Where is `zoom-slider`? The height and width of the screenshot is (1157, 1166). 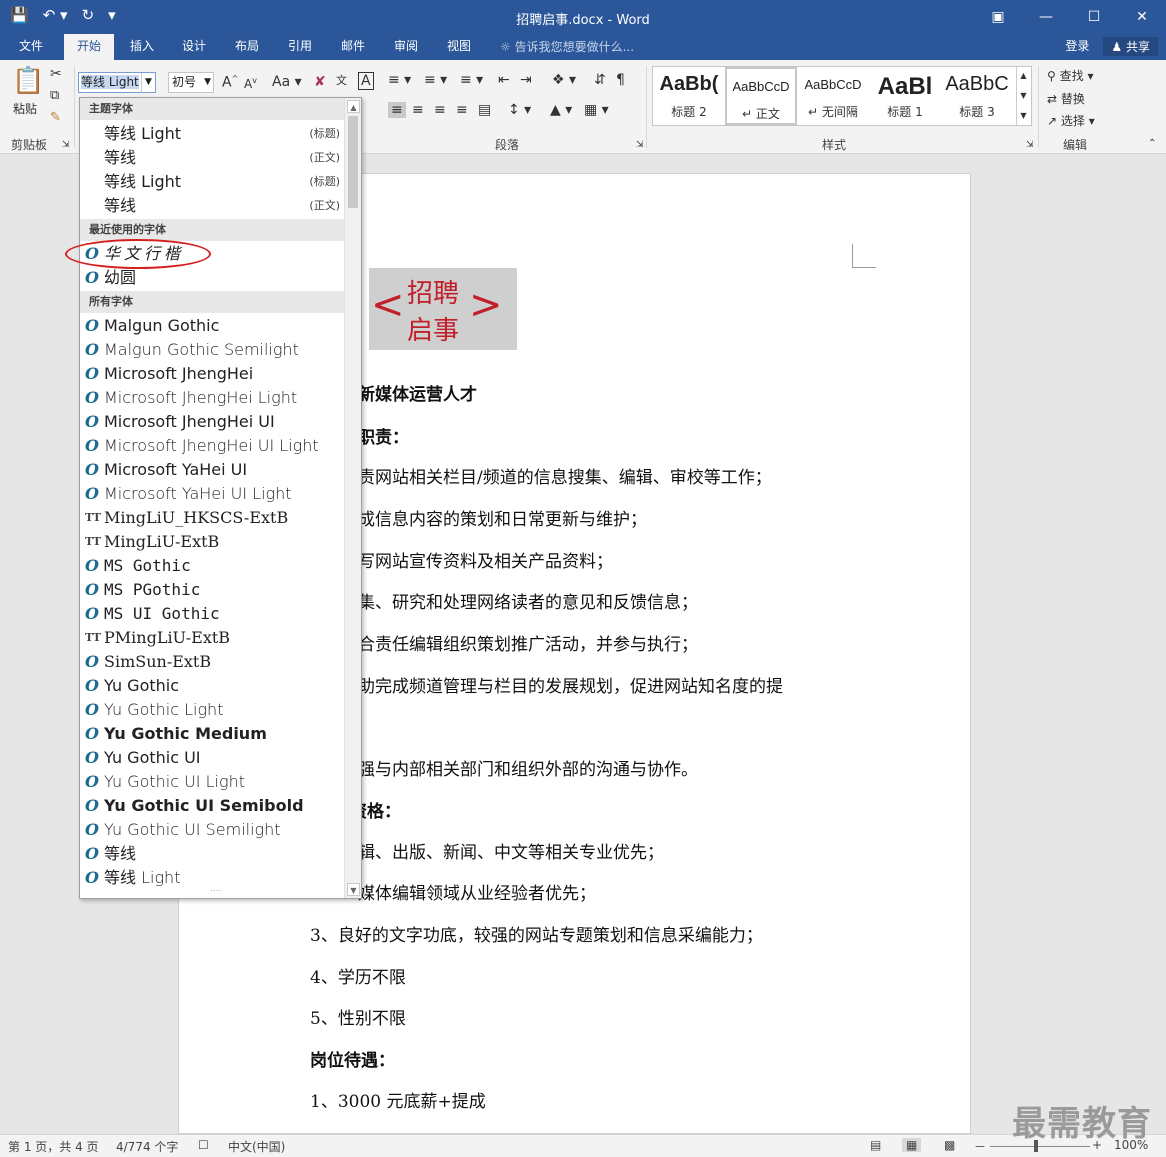 zoom-slider is located at coordinates (1040, 1146).